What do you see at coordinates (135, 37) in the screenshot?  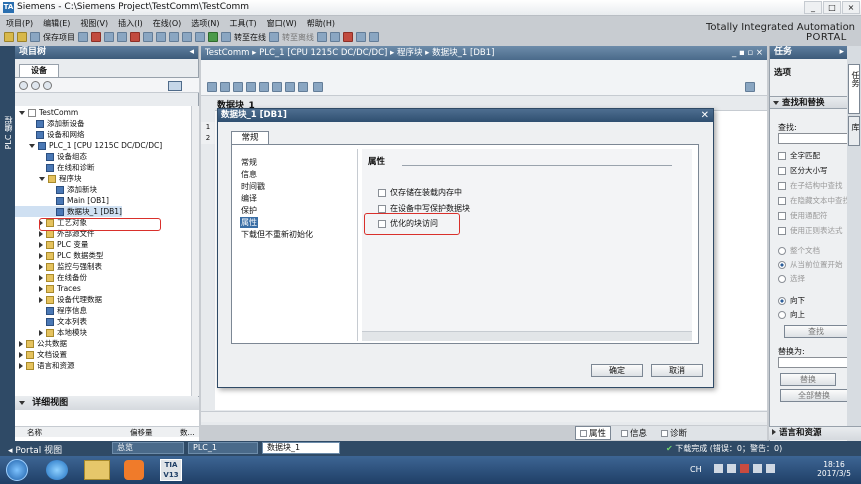 I see `delete-icon` at bounding box center [135, 37].